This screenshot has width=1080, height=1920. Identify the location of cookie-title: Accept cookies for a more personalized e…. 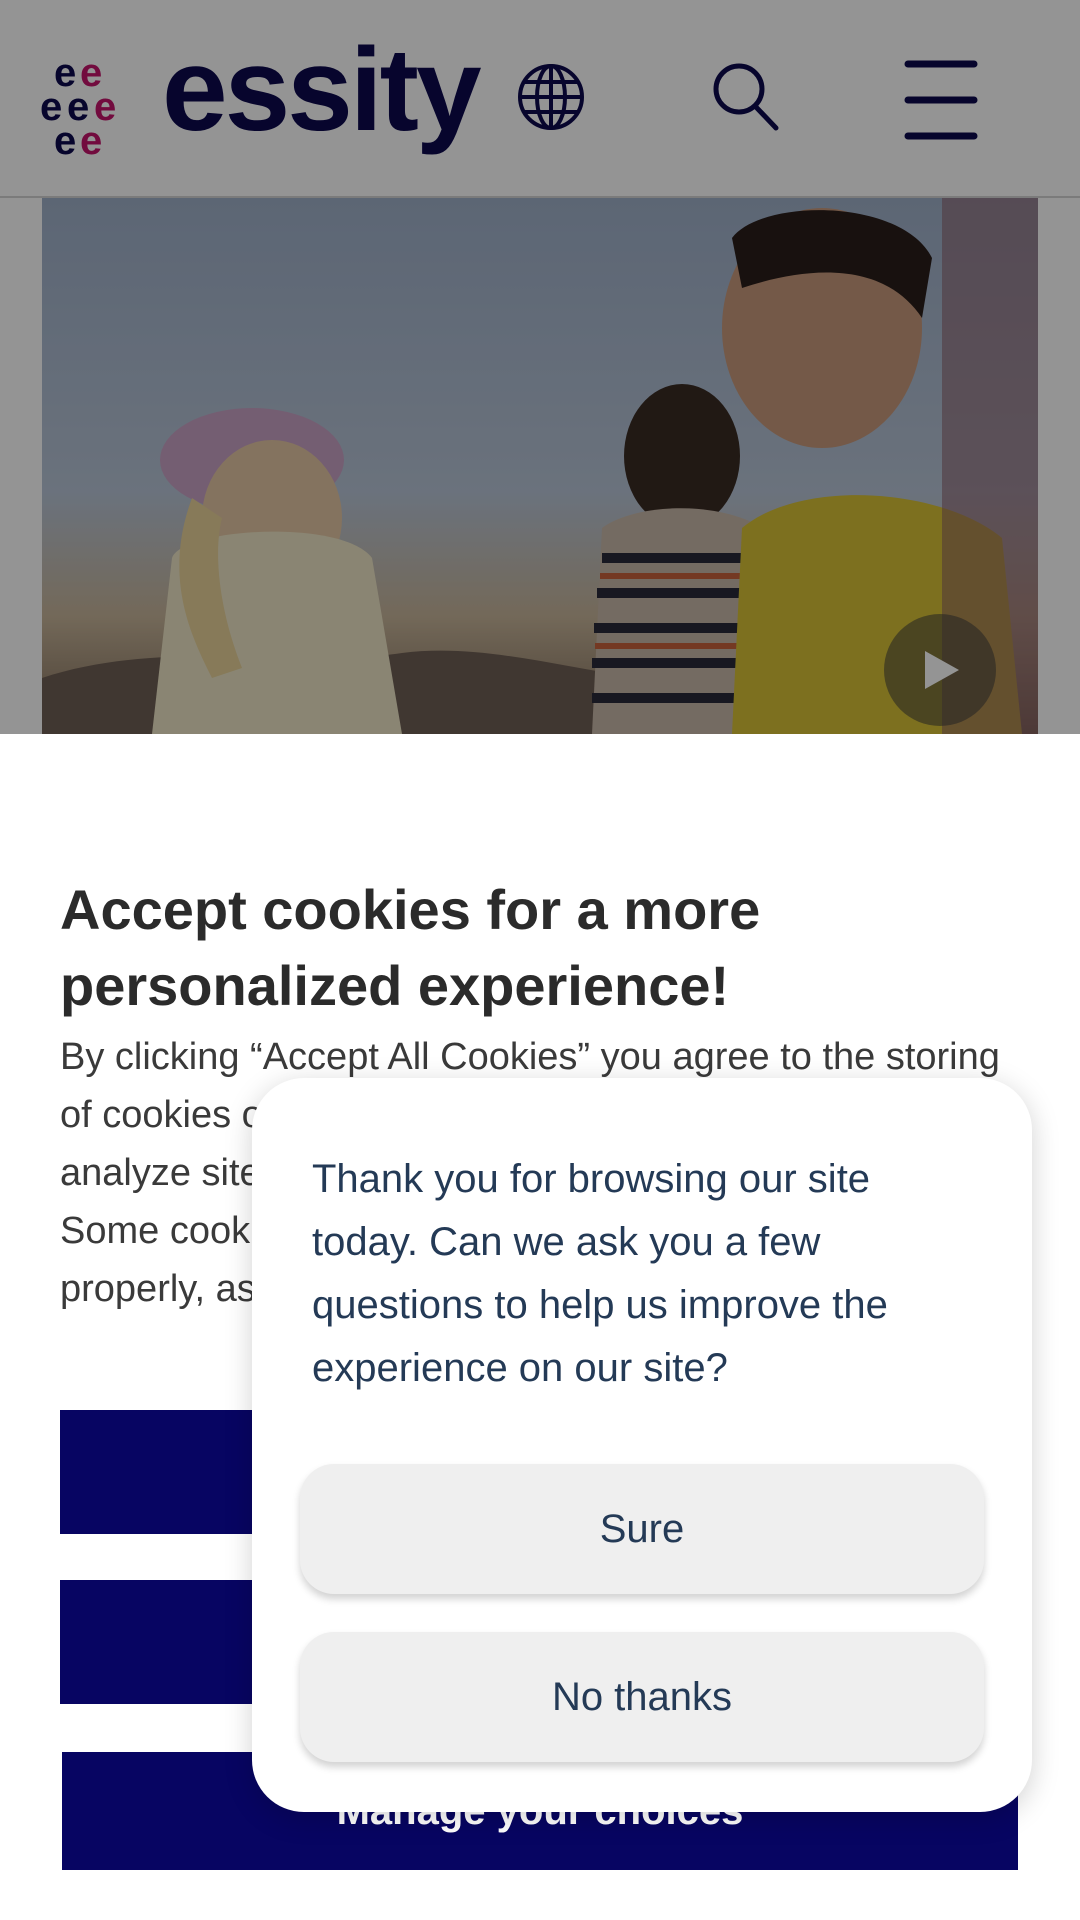
(410, 947).